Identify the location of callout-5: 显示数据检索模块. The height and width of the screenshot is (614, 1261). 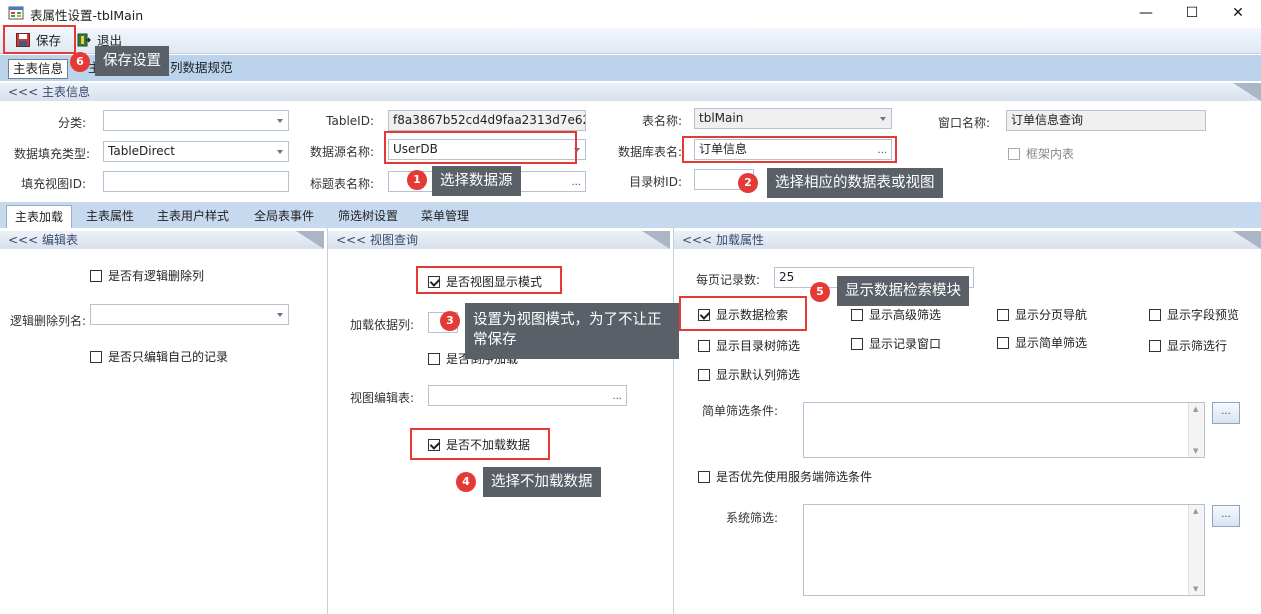
(903, 291).